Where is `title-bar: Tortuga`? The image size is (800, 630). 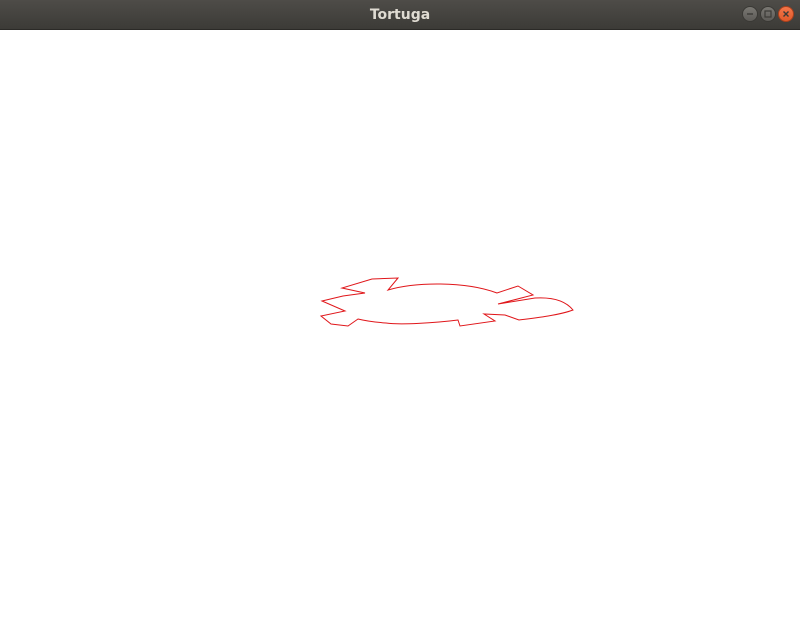 title-bar: Tortuga is located at coordinates (400, 15).